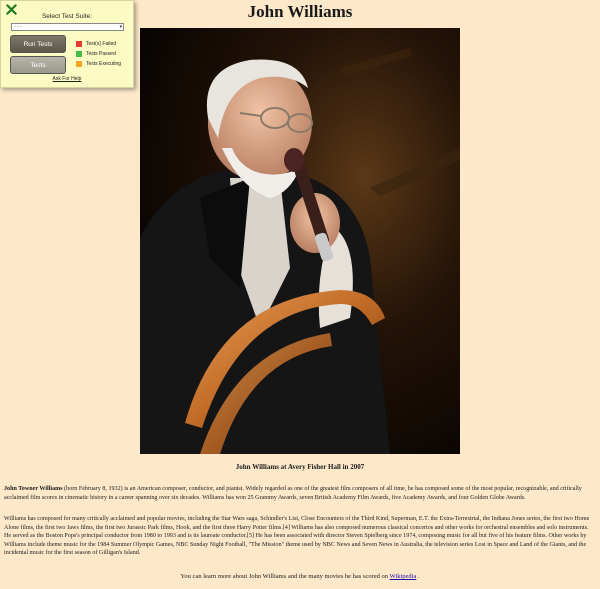  What do you see at coordinates (67, 79) in the screenshot?
I see `ask-for-help-link: Ask For Help` at bounding box center [67, 79].